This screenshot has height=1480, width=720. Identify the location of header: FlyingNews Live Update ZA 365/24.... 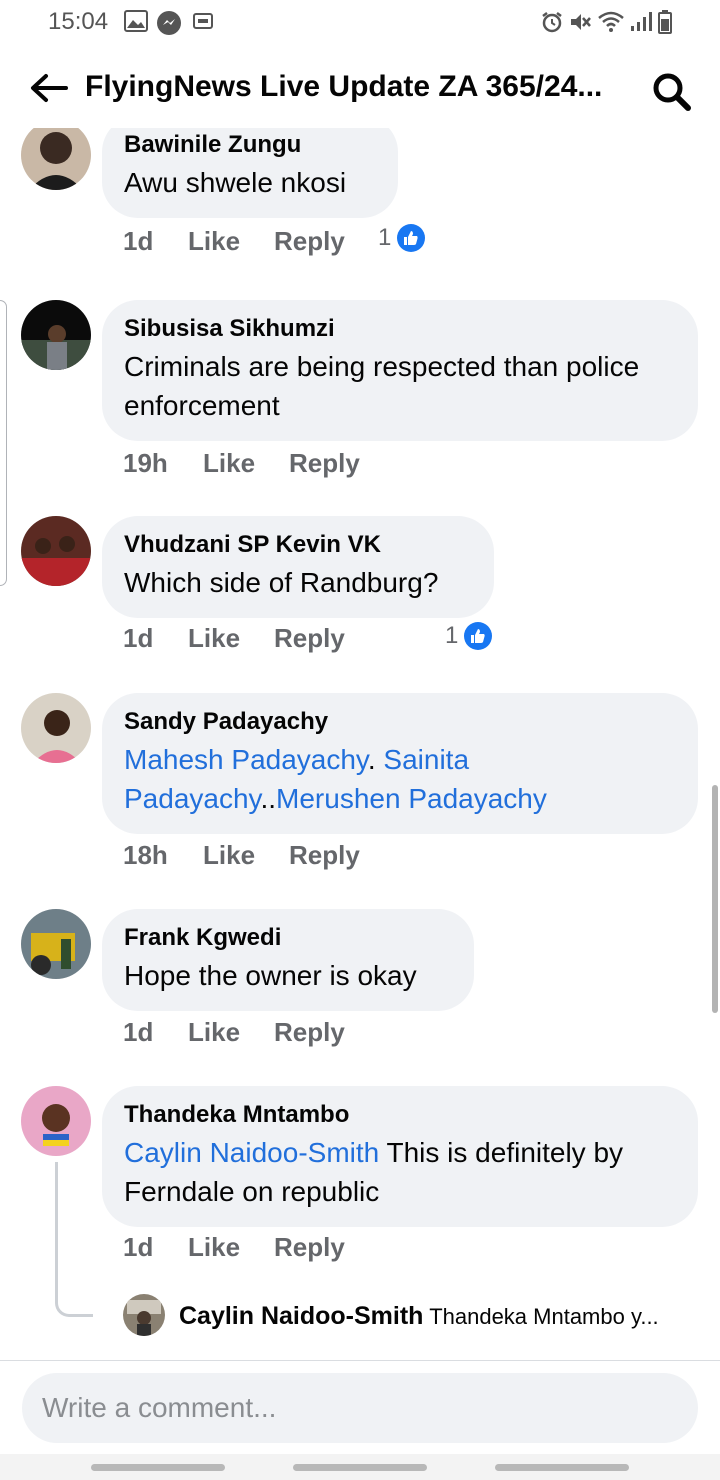
(360, 90).